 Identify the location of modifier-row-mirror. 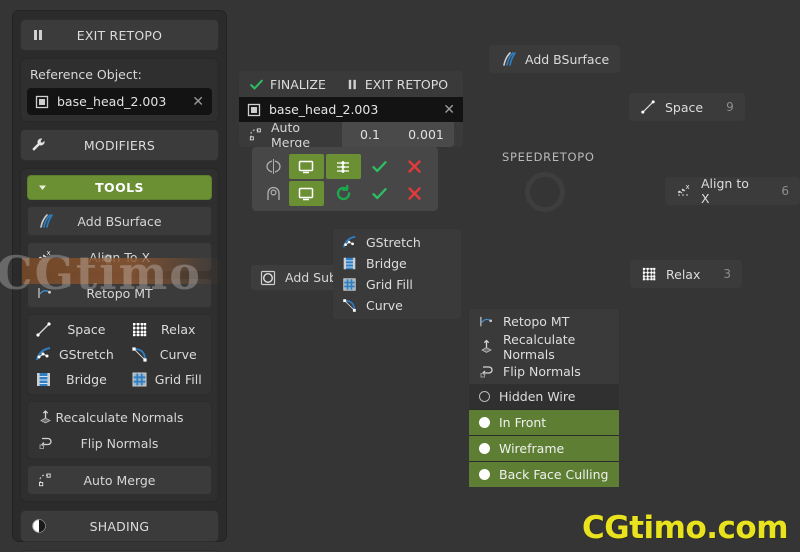
(345, 166).